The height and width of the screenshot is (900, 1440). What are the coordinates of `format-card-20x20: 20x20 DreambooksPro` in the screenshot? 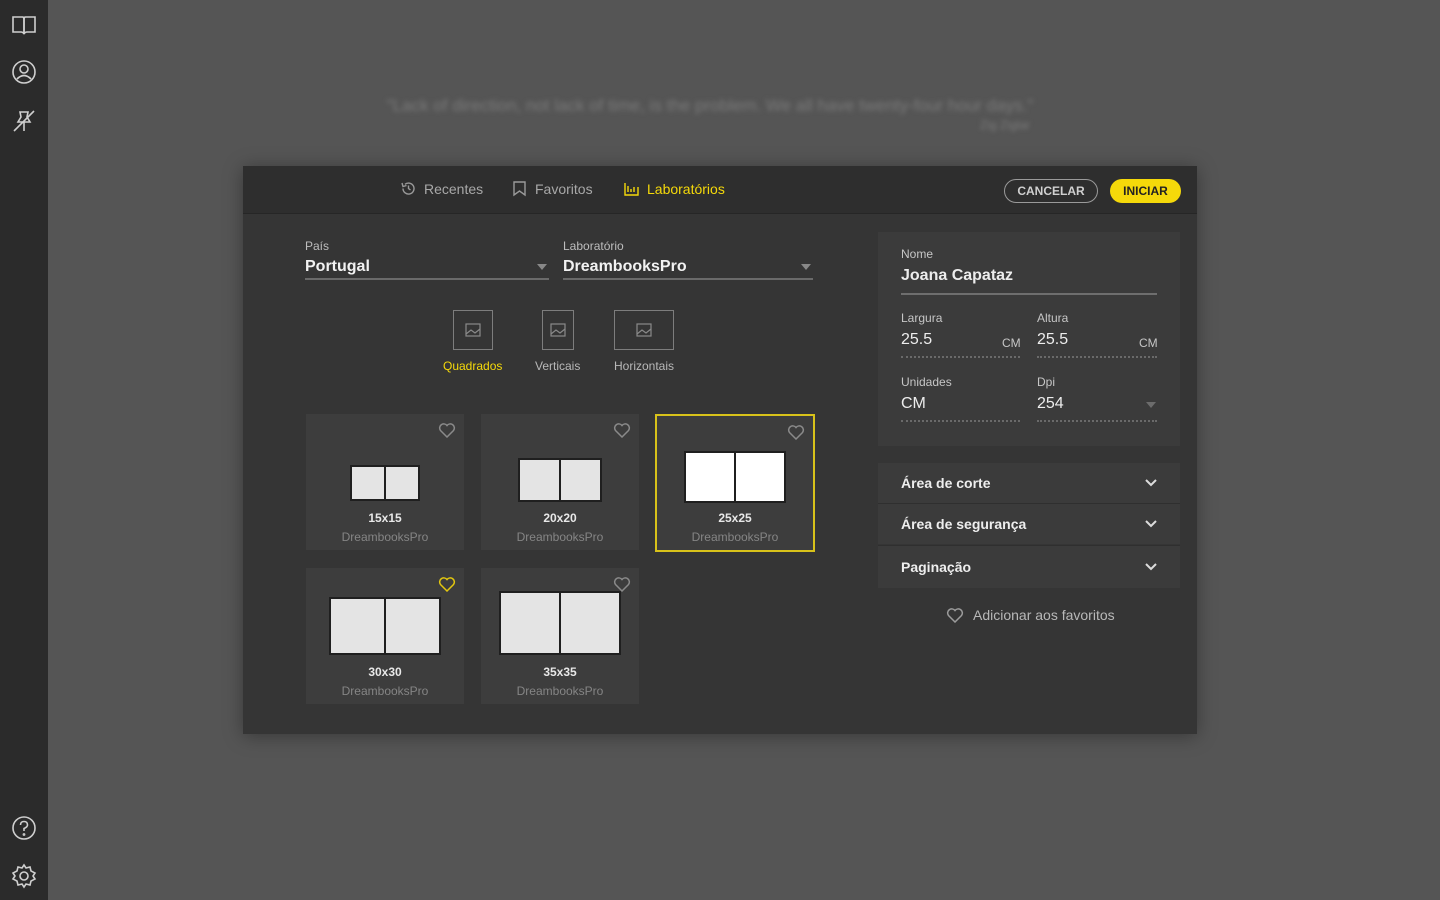 It's located at (560, 482).